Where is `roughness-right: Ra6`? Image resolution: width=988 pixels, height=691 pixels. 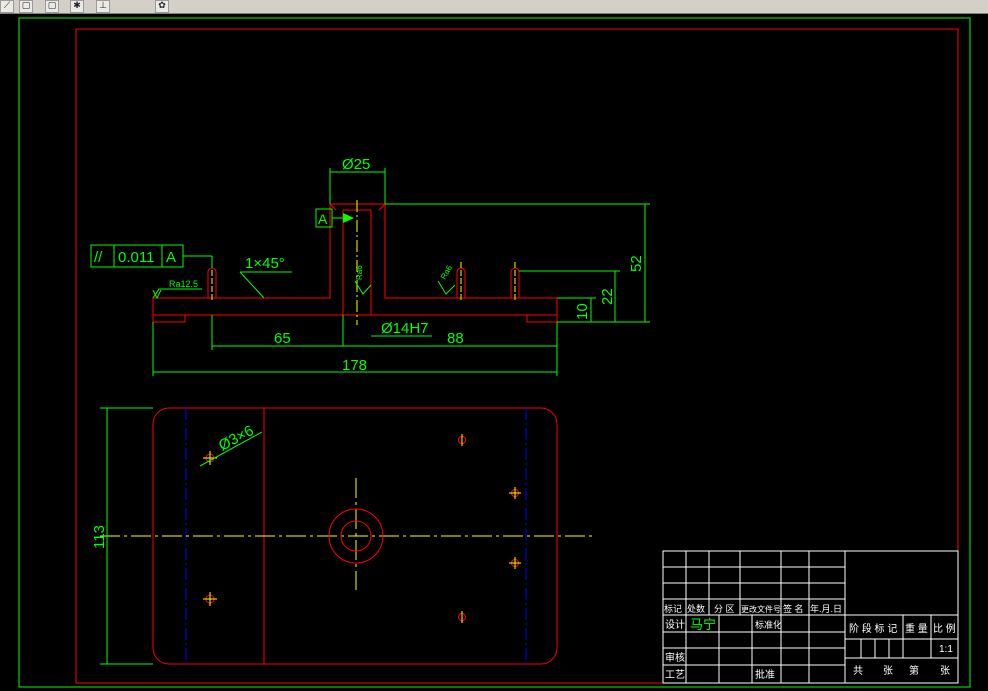
roughness-right: Ra6 is located at coordinates (446, 272).